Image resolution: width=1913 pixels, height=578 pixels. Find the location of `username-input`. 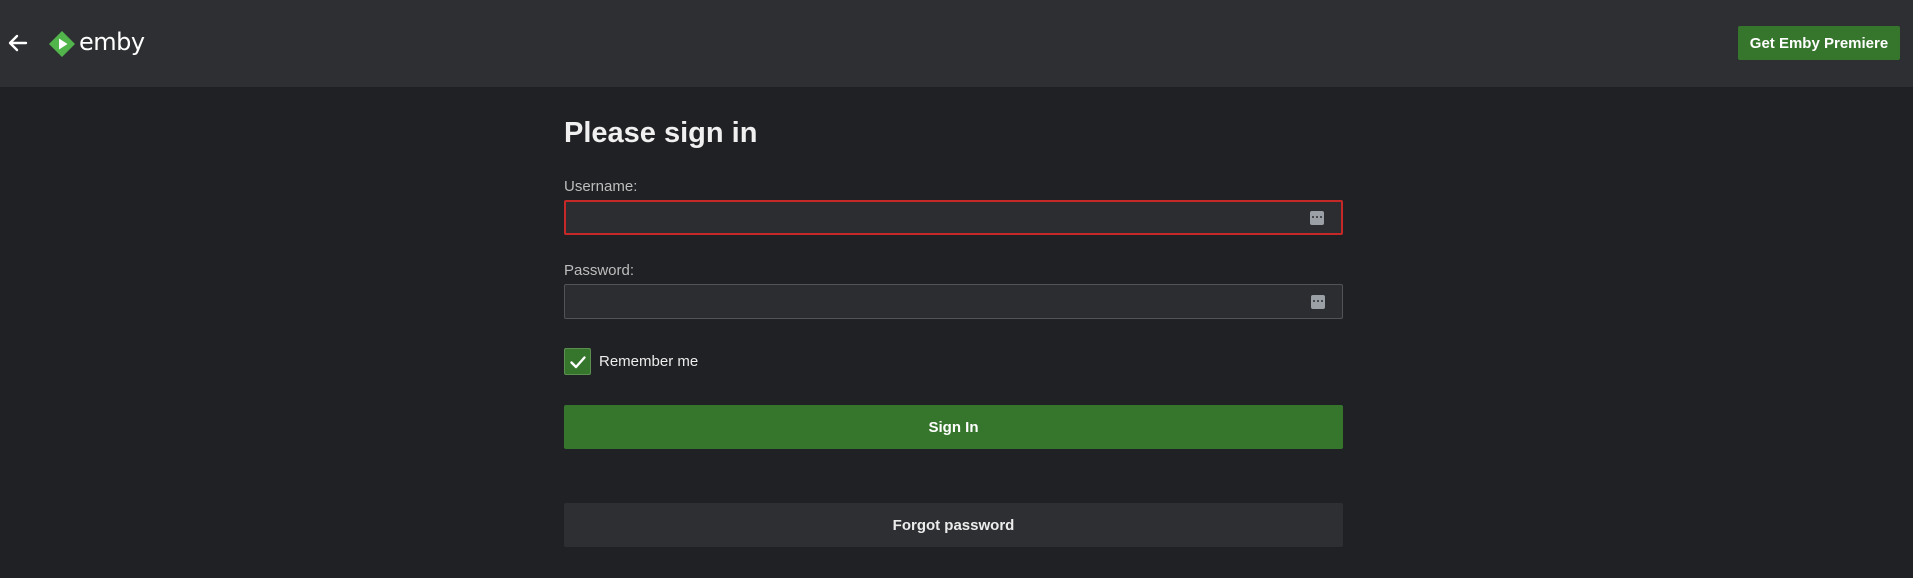

username-input is located at coordinates (953, 217).